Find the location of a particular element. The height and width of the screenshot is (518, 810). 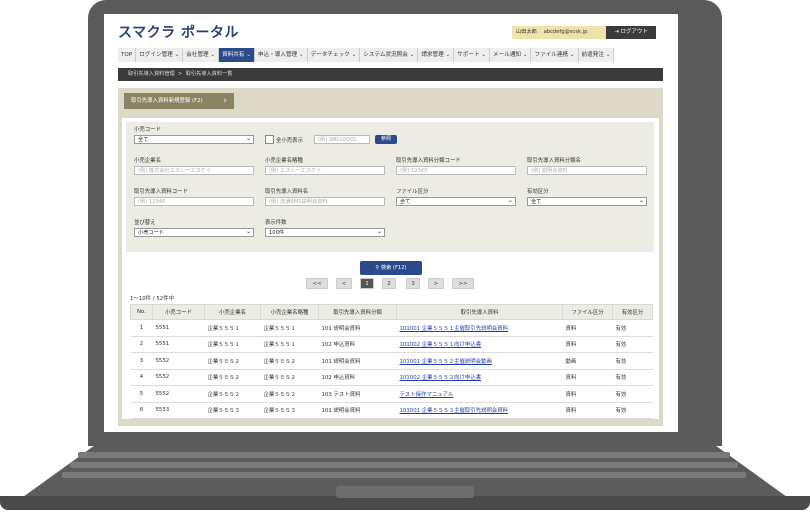

col-header: 小売企業名 is located at coordinates (232, 312).